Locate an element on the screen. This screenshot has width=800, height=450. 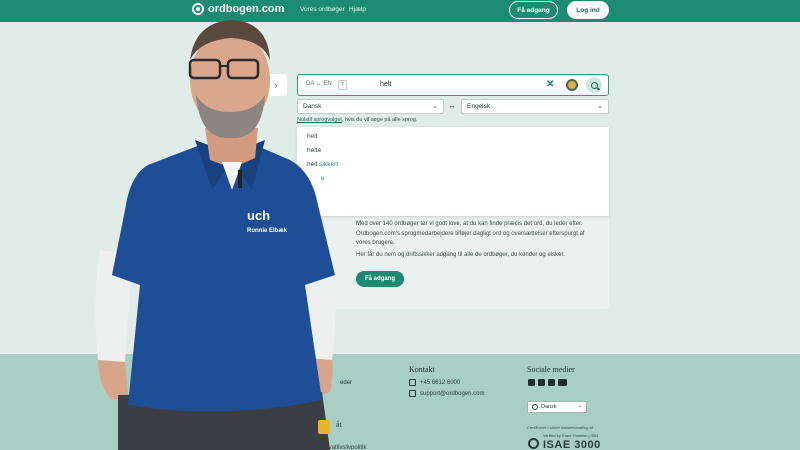
footer-heading-fragment: åt is located at coordinates (339, 424).